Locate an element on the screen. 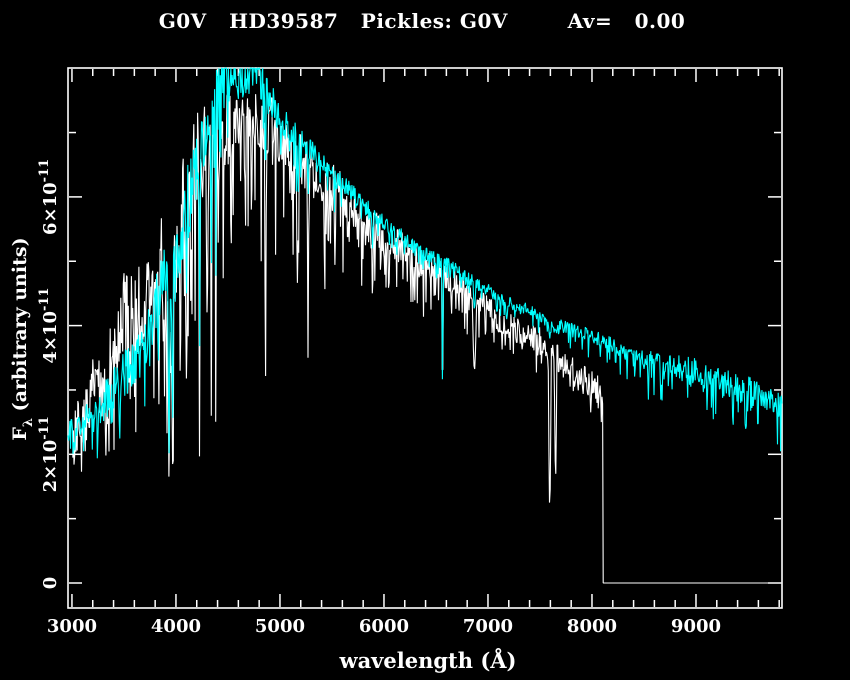  x-tick-label: 5000 is located at coordinates (280, 626).